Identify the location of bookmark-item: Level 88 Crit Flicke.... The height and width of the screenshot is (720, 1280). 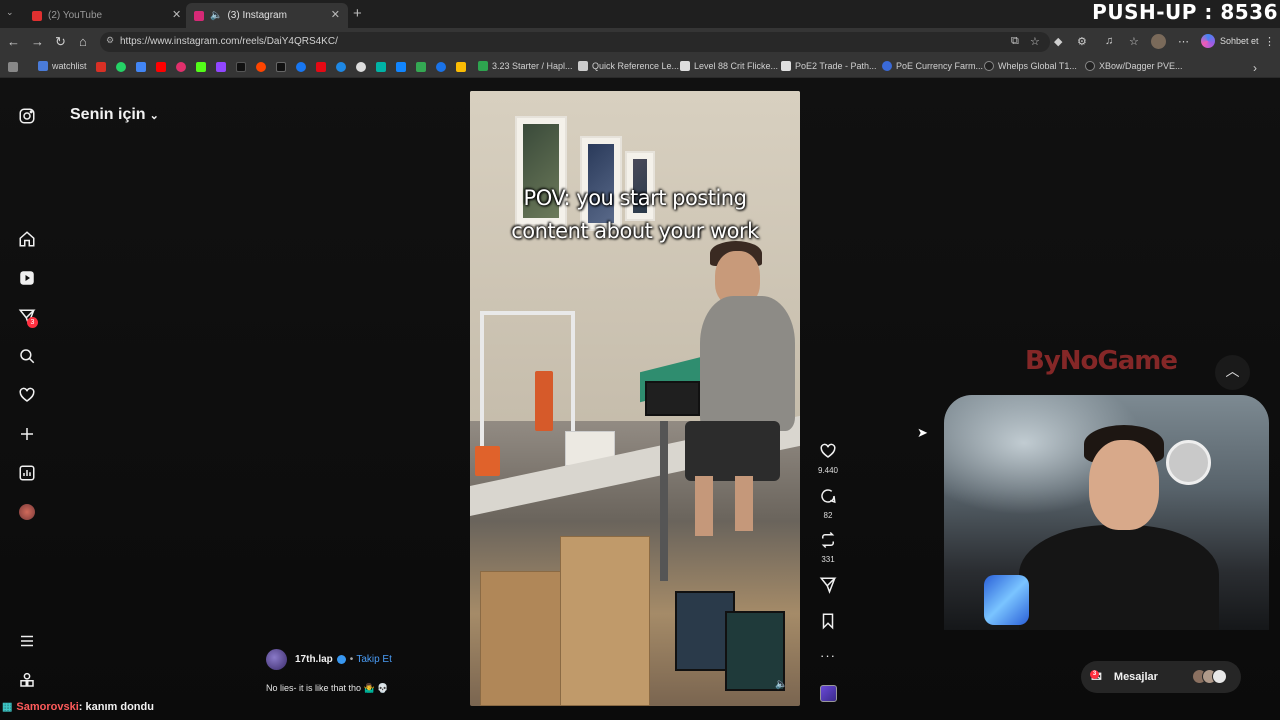
(729, 66).